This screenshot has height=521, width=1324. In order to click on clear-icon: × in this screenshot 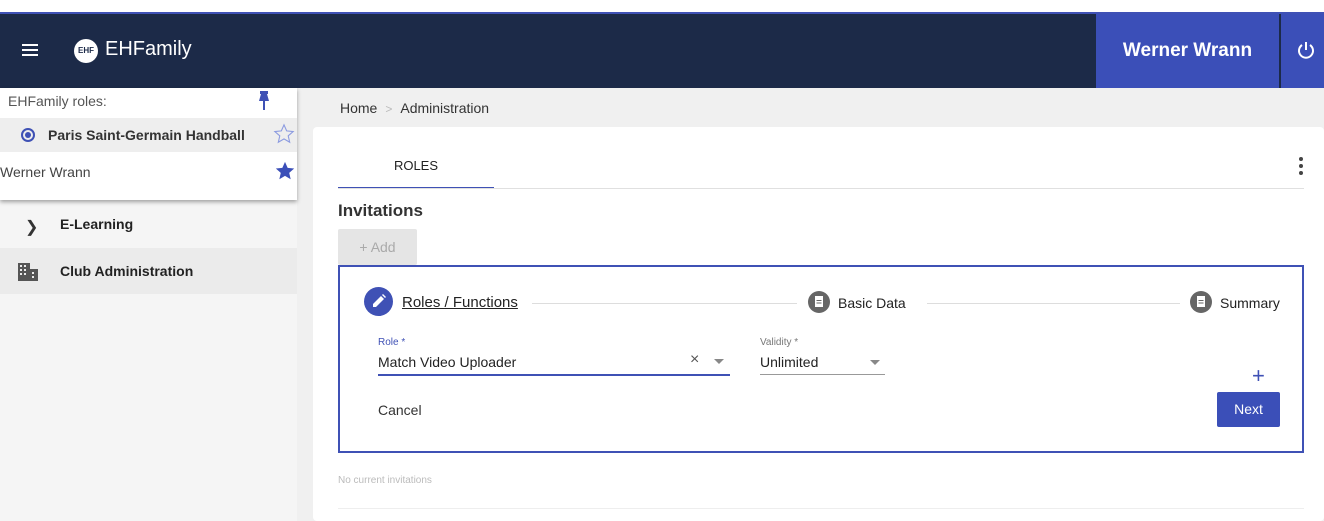, I will do `click(694, 360)`.